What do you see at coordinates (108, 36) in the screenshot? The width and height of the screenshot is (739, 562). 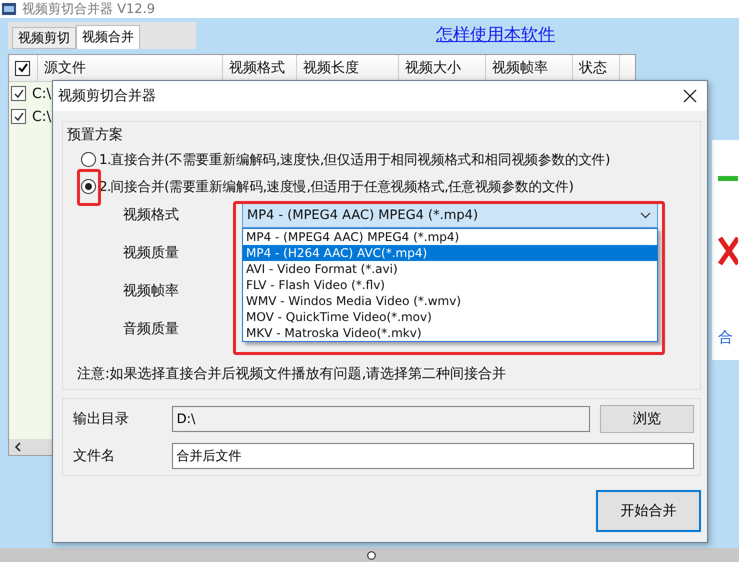 I see `tab: 视频合并` at bounding box center [108, 36].